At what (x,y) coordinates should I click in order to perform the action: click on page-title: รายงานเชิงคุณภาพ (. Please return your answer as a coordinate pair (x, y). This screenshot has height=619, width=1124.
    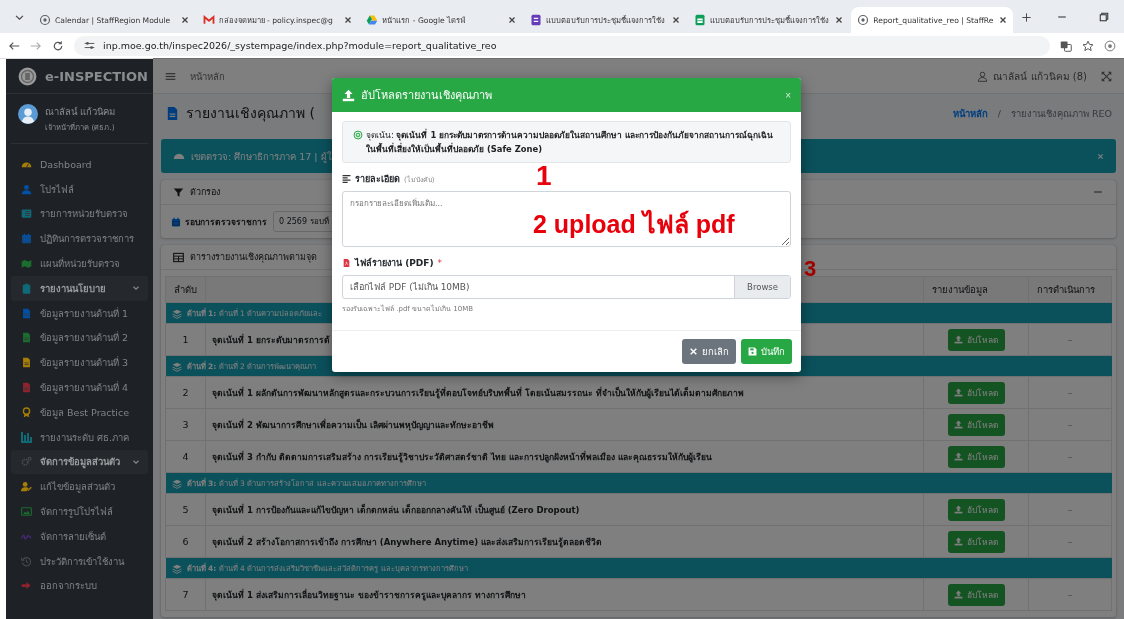
    Looking at the image, I should click on (250, 114).